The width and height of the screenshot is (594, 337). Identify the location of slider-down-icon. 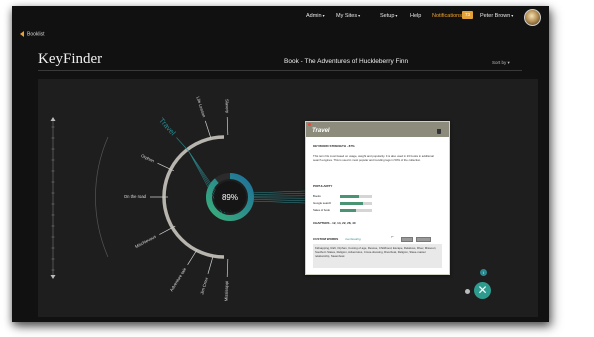
(53, 277).